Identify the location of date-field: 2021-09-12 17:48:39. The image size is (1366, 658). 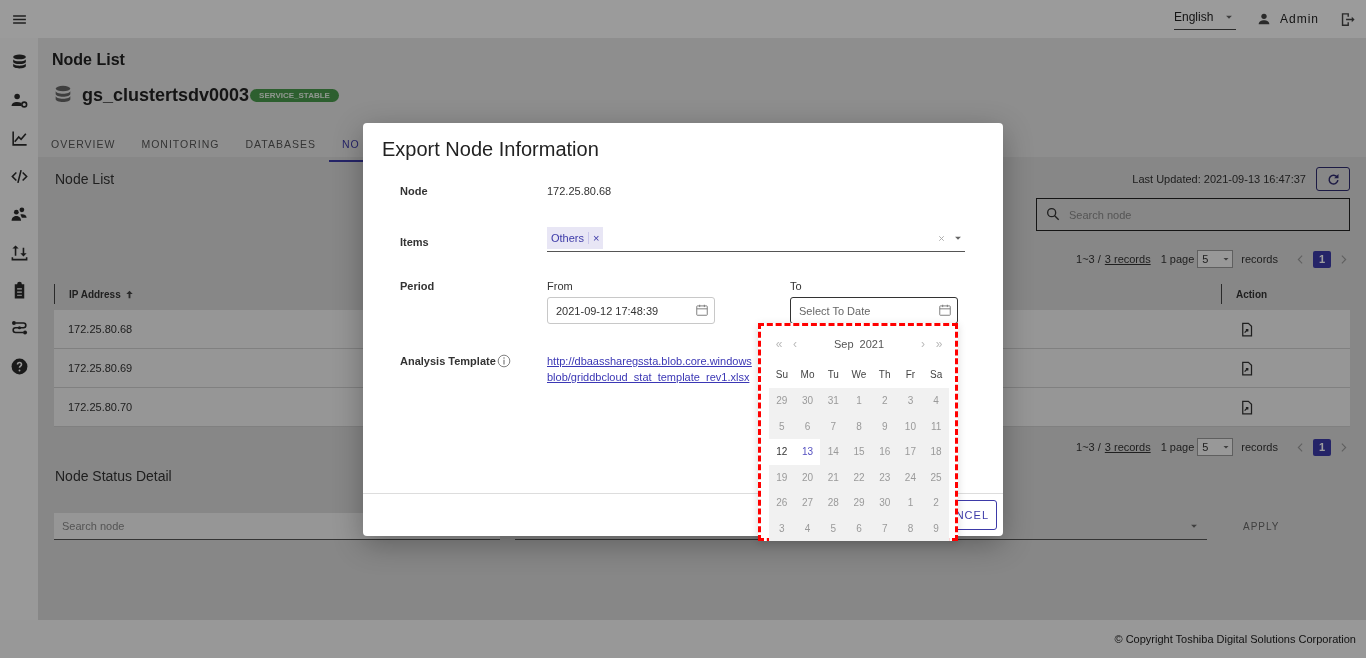
(631, 310).